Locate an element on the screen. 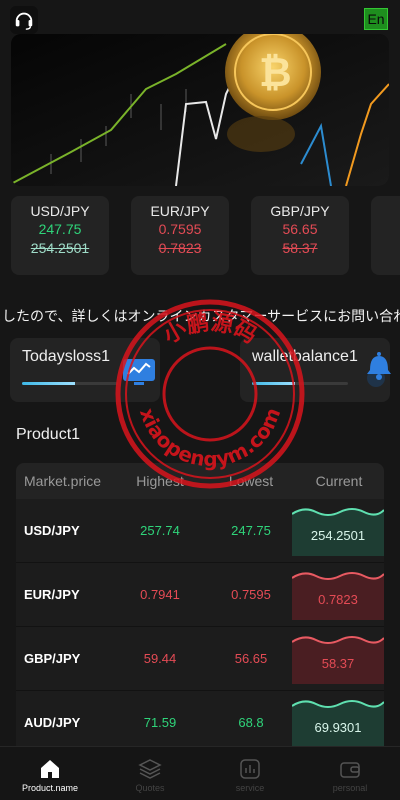  tab-product: Product.name is located at coordinates (50, 773).